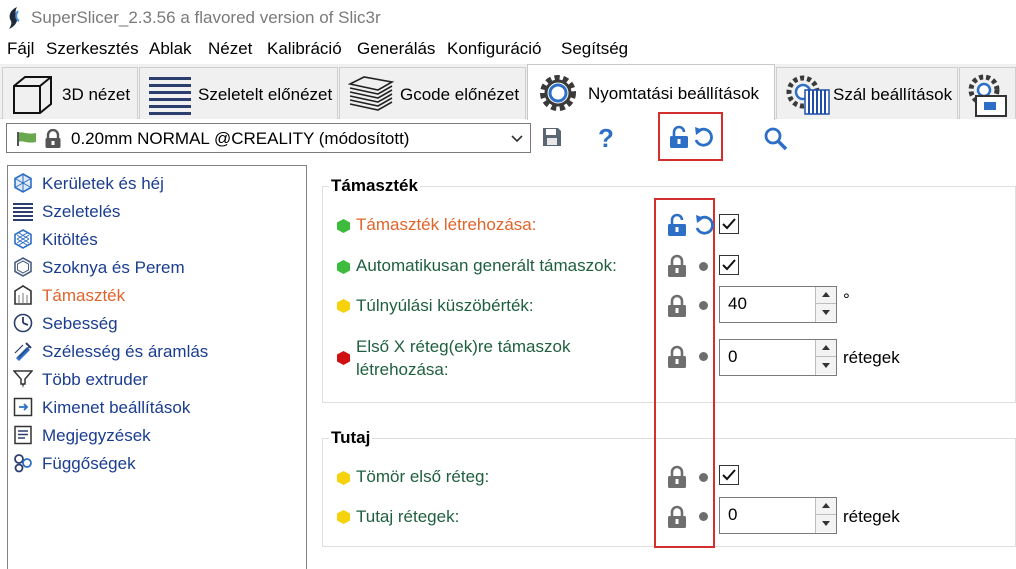 This screenshot has height=569, width=1016. Describe the element at coordinates (23, 185) in the screenshot. I see `shell-icon` at that location.